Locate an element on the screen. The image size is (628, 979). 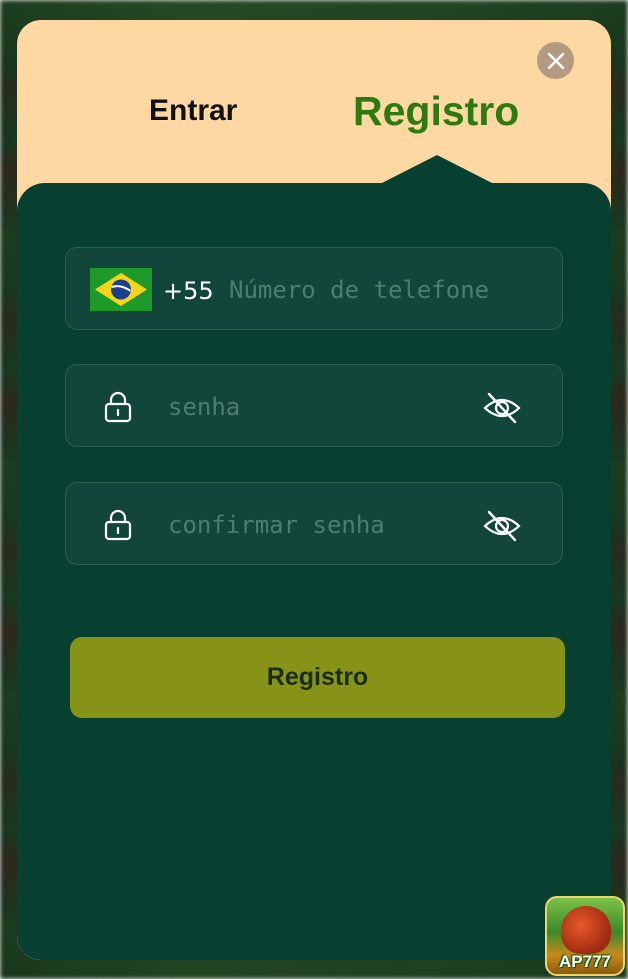
password-field is located at coordinates (314, 405).